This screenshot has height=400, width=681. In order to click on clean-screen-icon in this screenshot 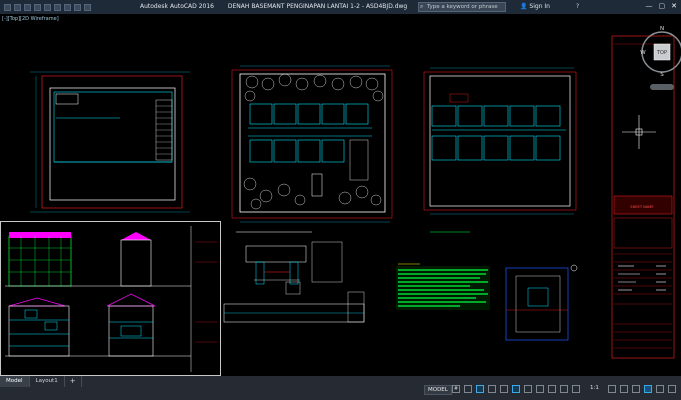, I will do `click(660, 389)`.